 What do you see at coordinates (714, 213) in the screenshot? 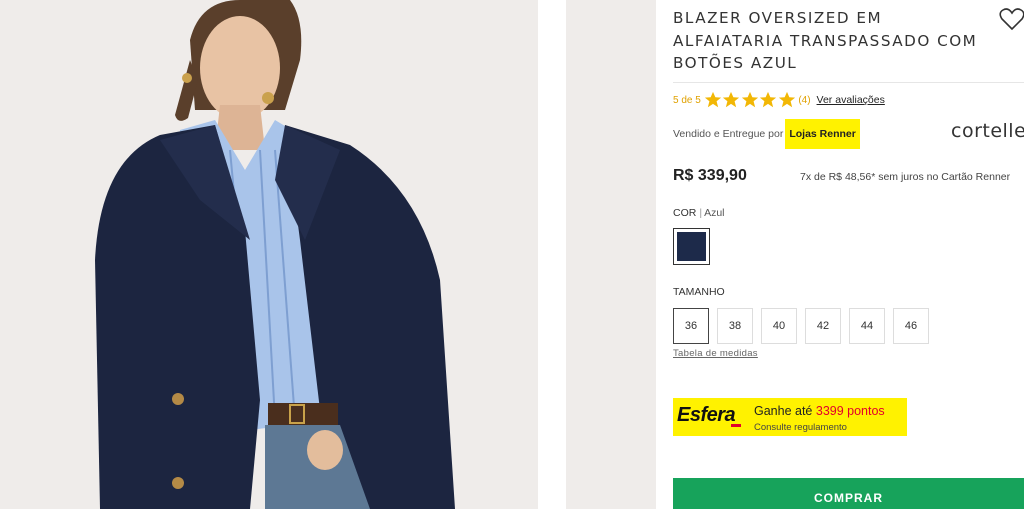
I see `color-value: Azul` at bounding box center [714, 213].